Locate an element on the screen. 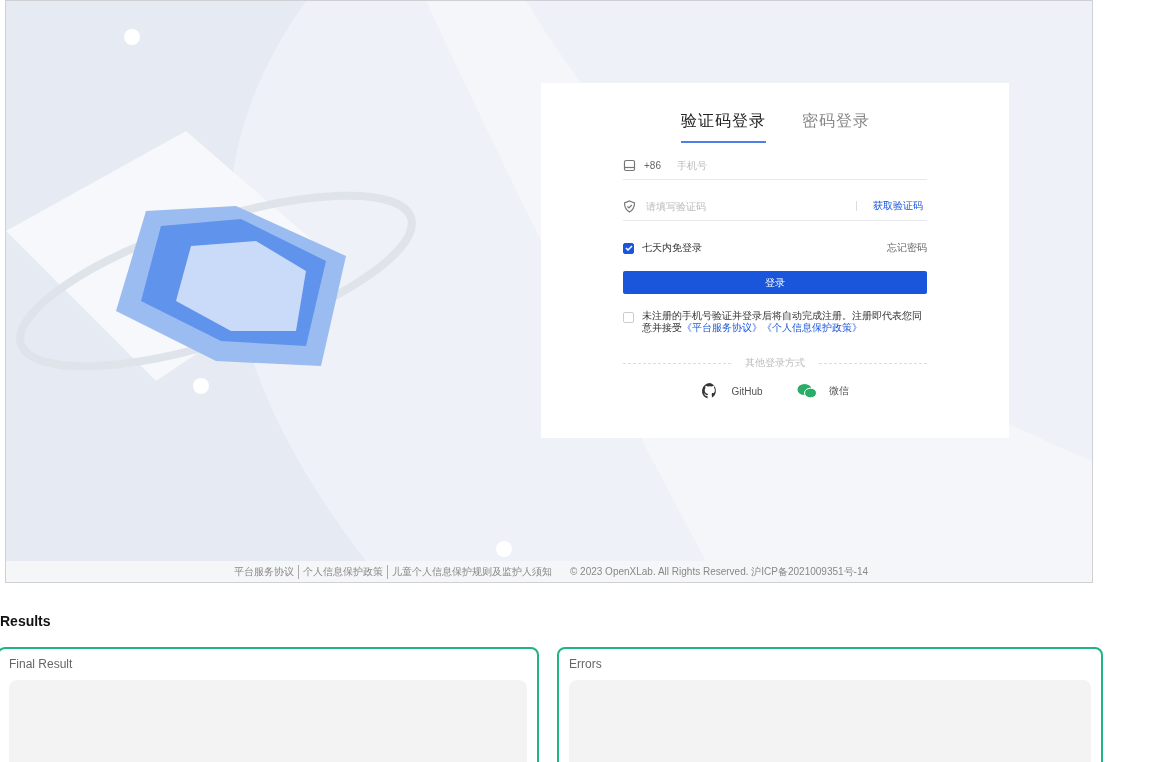  copyright-text: © 2023 OpenXLab. All Rights Reserved. 沪ICP备2021009351号-14 is located at coordinates (719, 571).